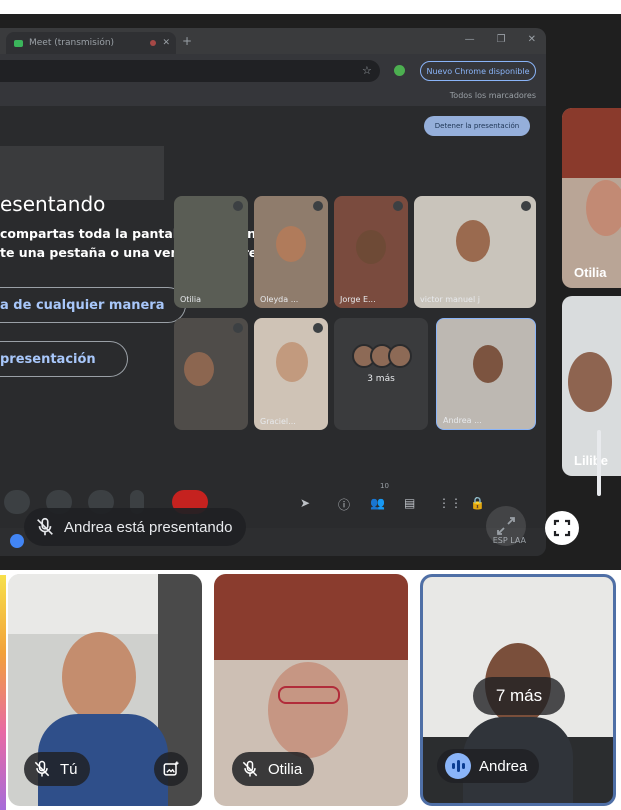  Describe the element at coordinates (18, 43) in the screenshot. I see `meet-icon` at that location.